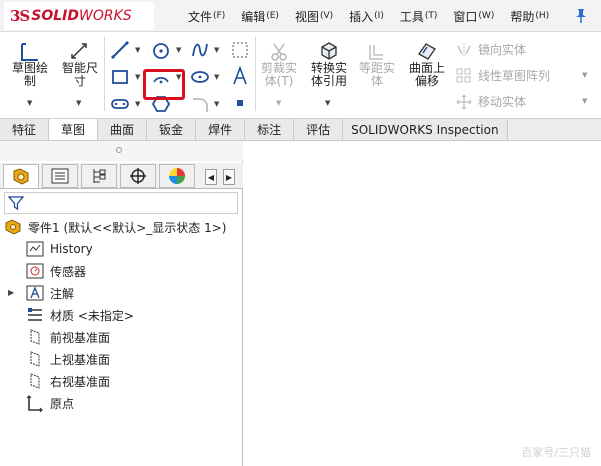 Image resolution: width=601 pixels, height=466 pixels. Describe the element at coordinates (200, 77) in the screenshot. I see `ellipse-icon` at that location.